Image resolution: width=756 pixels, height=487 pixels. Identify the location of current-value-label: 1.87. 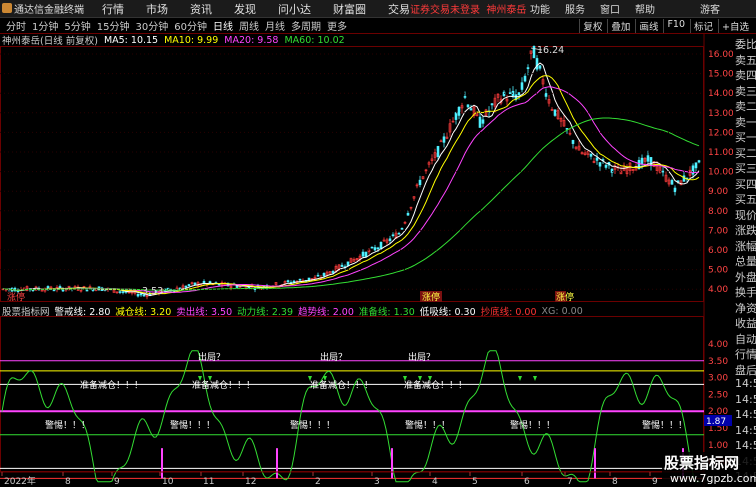
(716, 422).